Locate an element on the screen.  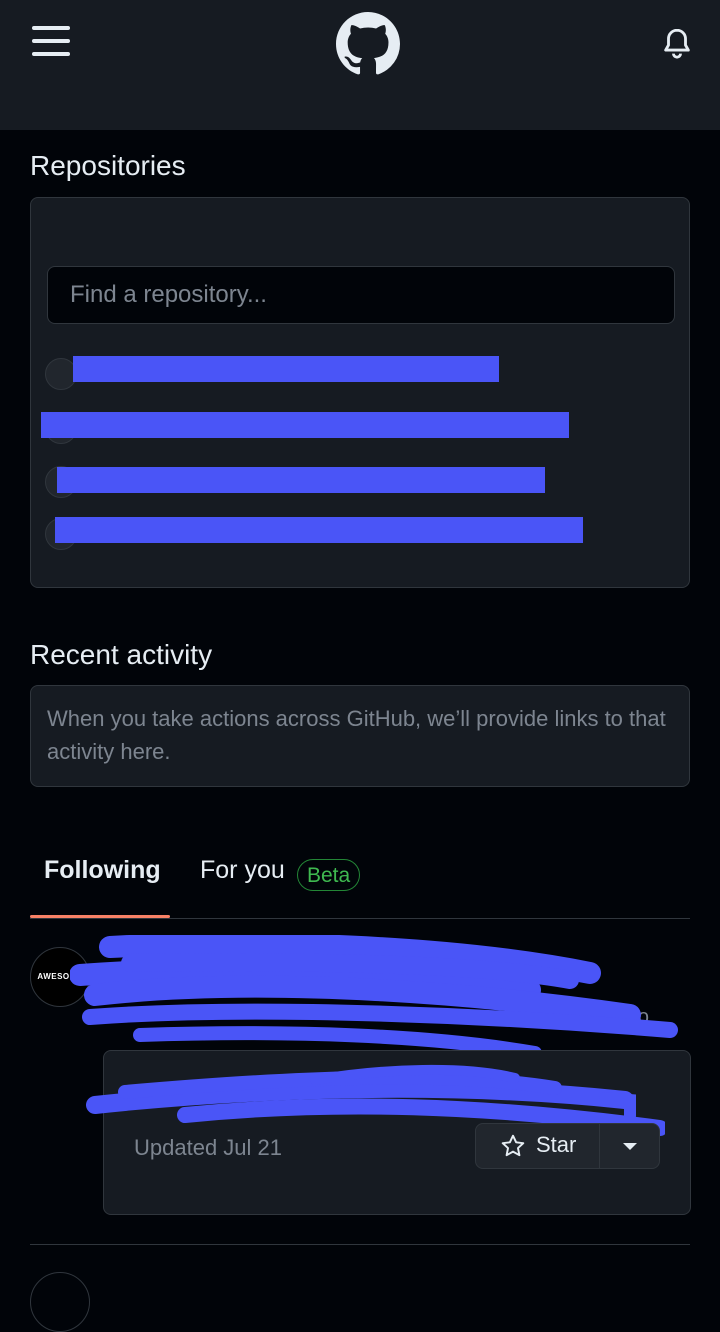
feed-divider is located at coordinates (360, 1244).